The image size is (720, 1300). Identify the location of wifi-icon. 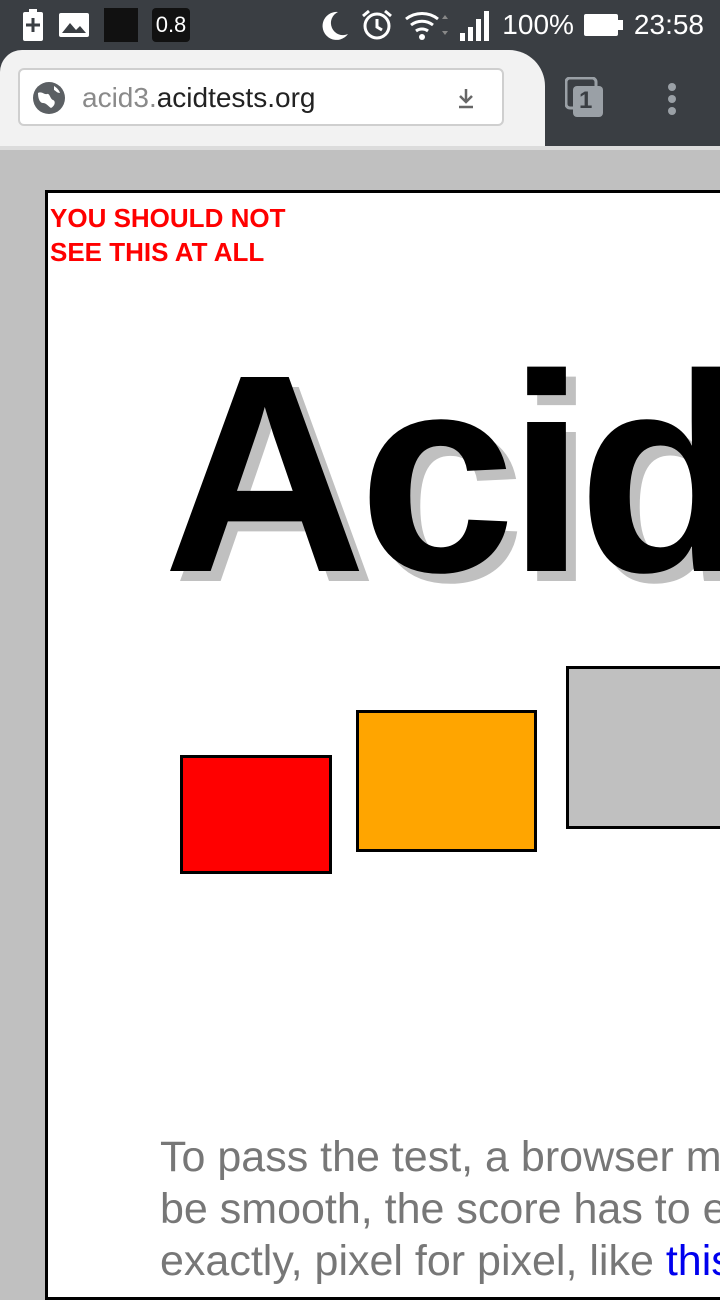
(426, 25).